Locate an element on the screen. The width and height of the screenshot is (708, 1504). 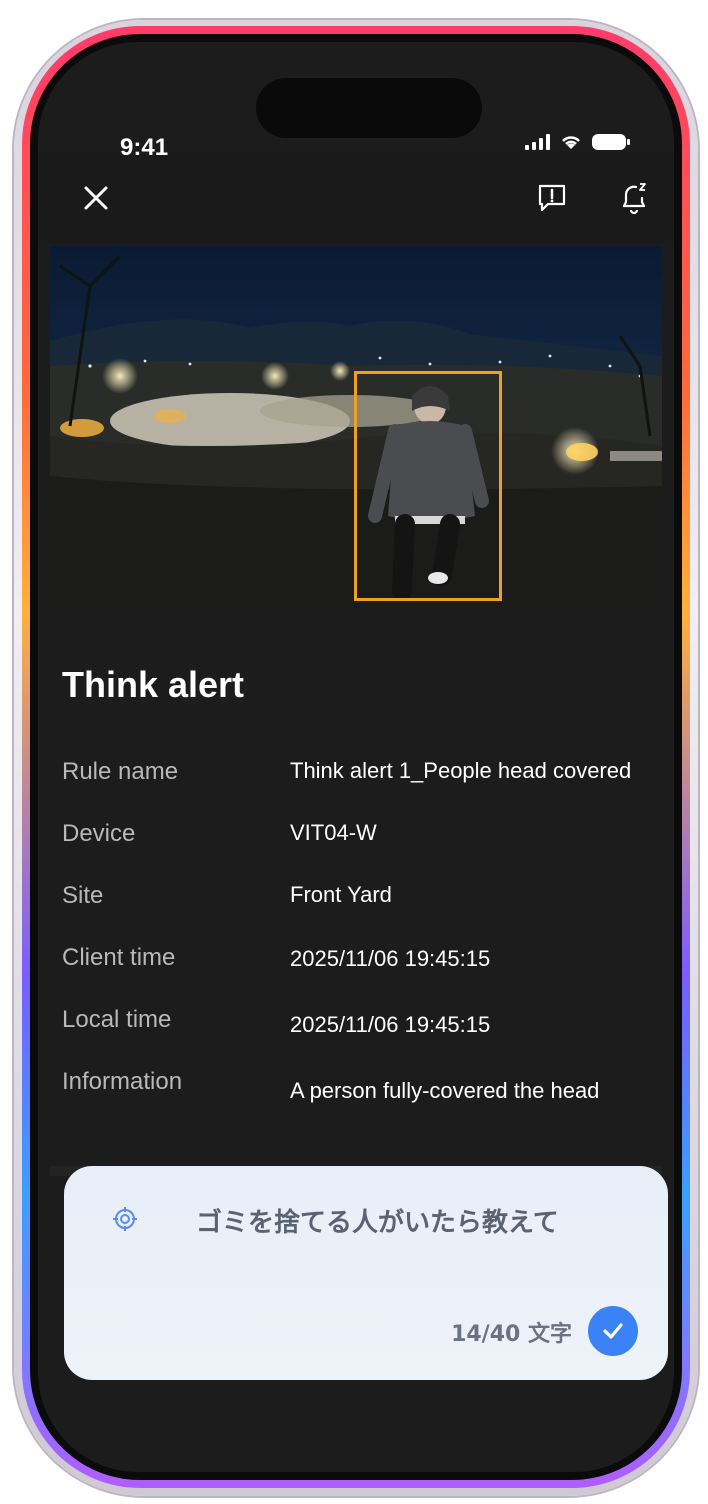
rule-name-label: Rule name is located at coordinates (120, 771).